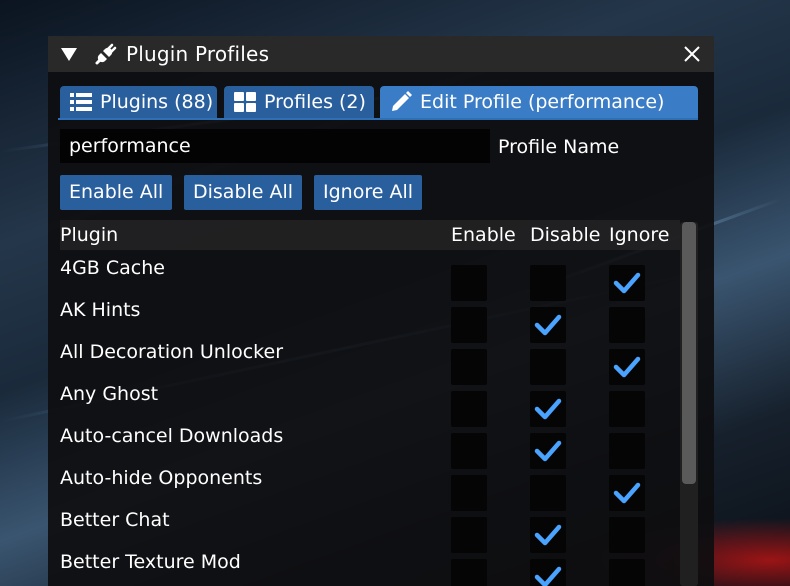  I want to click on plugin-name: Better Chat, so click(115, 520).